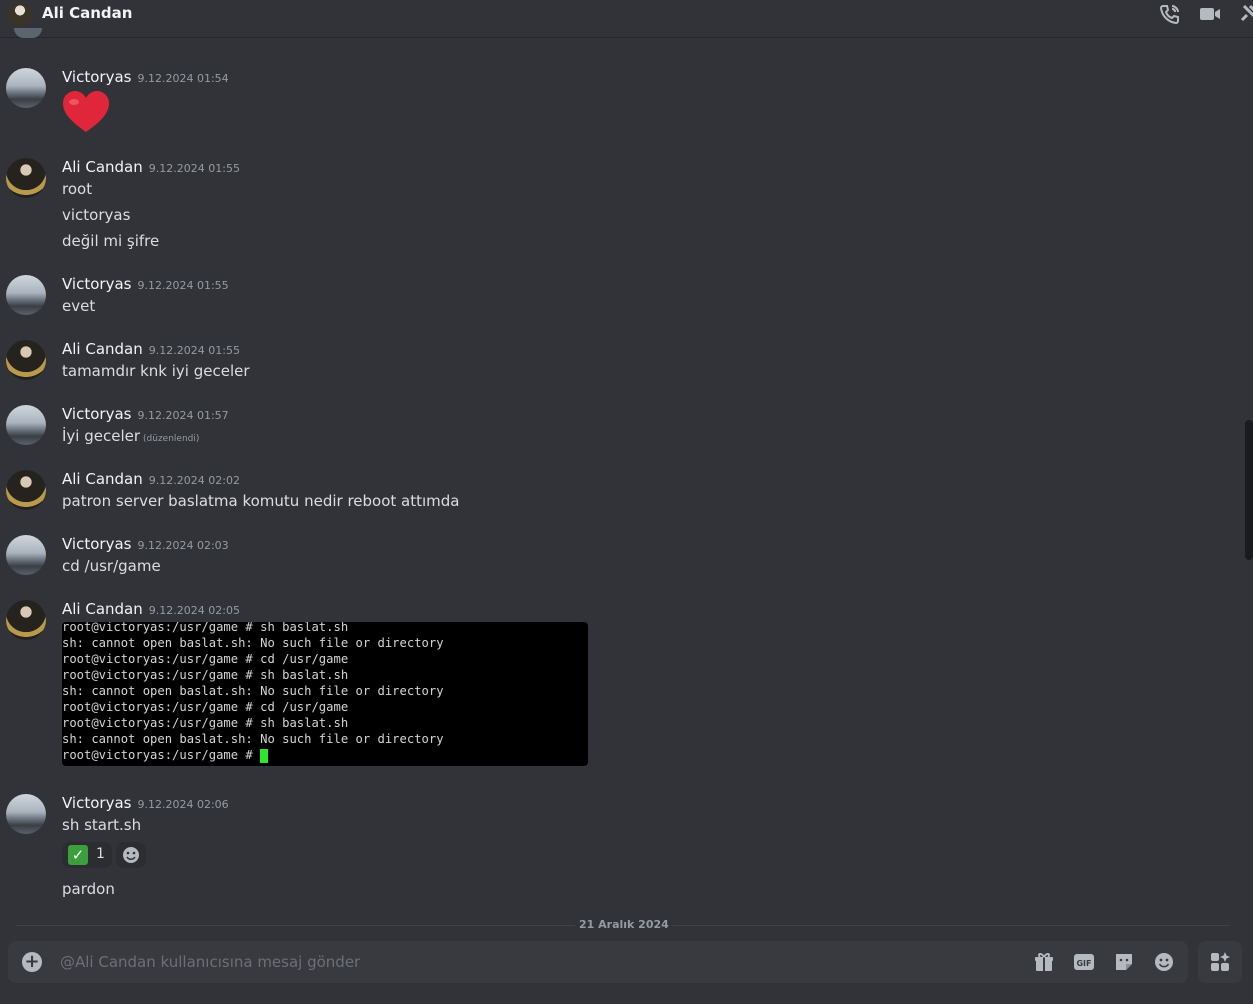 This screenshot has height=1004, width=1253. I want to click on reaction-check: ✓ 1, so click(87, 855).